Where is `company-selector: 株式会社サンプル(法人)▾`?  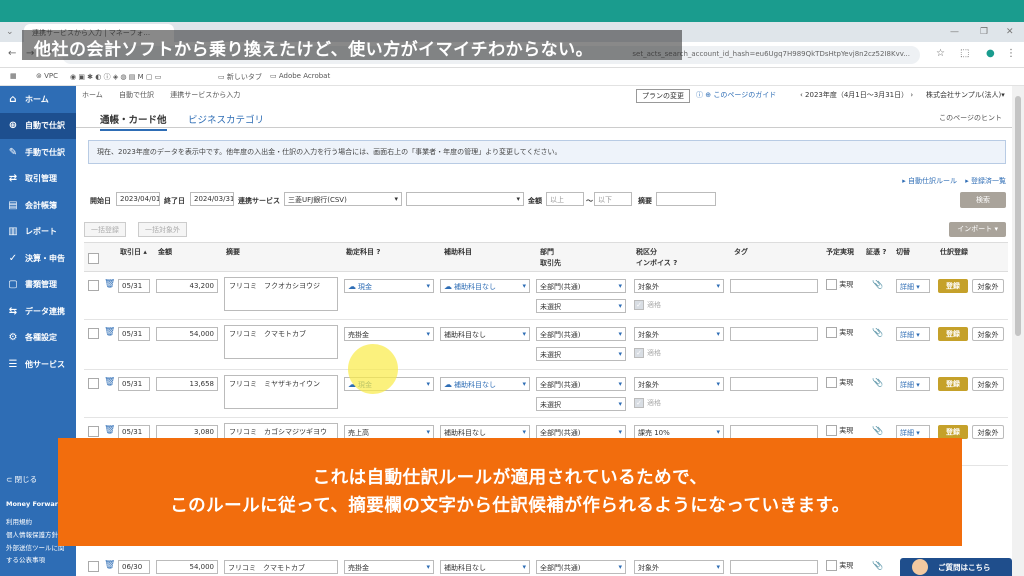 company-selector: 株式会社サンプル(法人)▾ is located at coordinates (965, 95).